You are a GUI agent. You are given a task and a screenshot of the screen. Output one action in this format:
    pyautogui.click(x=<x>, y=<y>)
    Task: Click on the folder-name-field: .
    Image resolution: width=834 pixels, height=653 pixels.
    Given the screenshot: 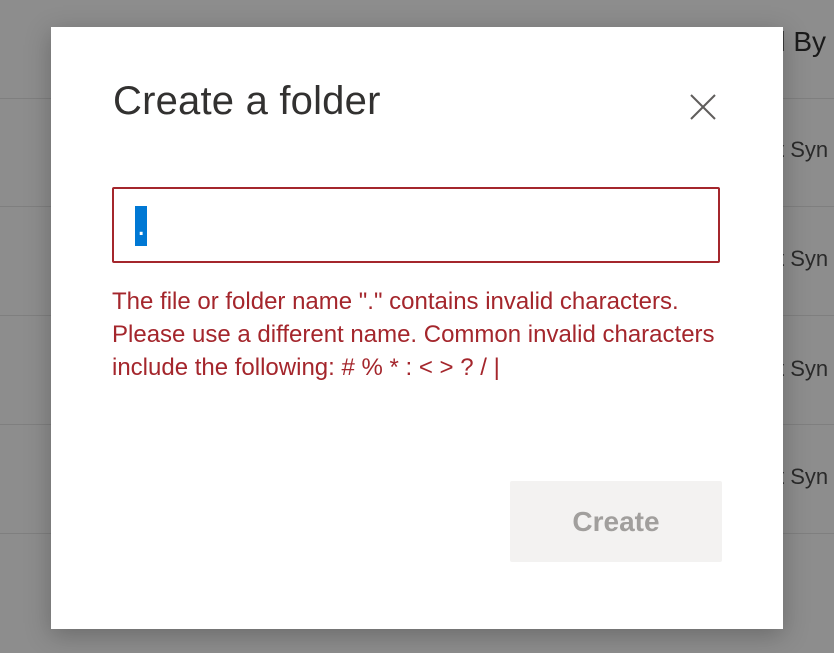 What is the action you would take?
    pyautogui.click(x=416, y=225)
    